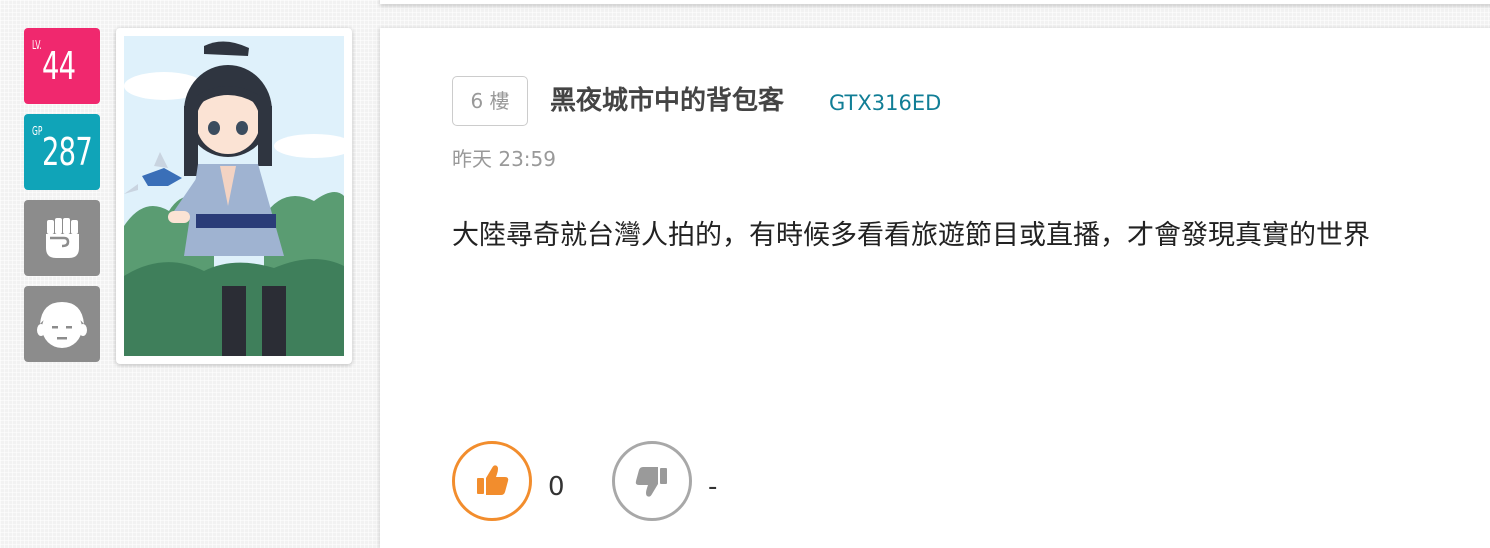  I want to click on avatar-card, so click(234, 196).